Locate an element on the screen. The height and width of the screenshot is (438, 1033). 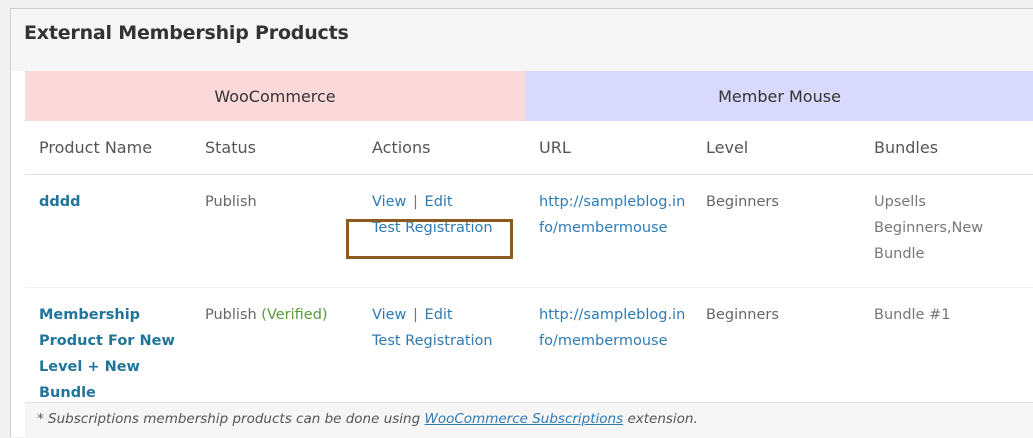
verified-badge: (Verified) is located at coordinates (294, 315).